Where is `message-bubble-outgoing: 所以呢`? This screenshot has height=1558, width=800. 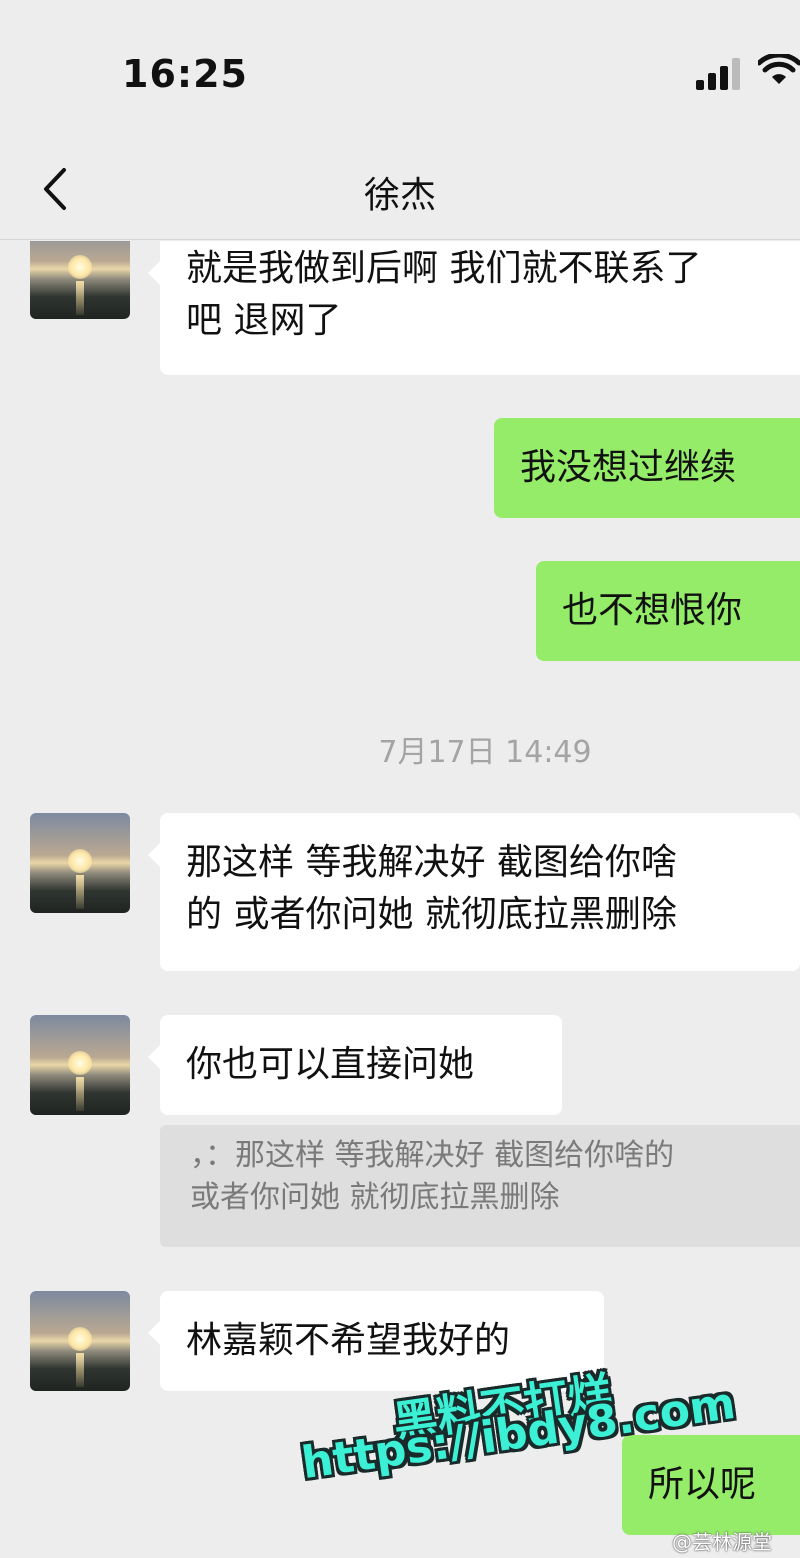
message-bubble-outgoing: 所以呢 is located at coordinates (711, 1485).